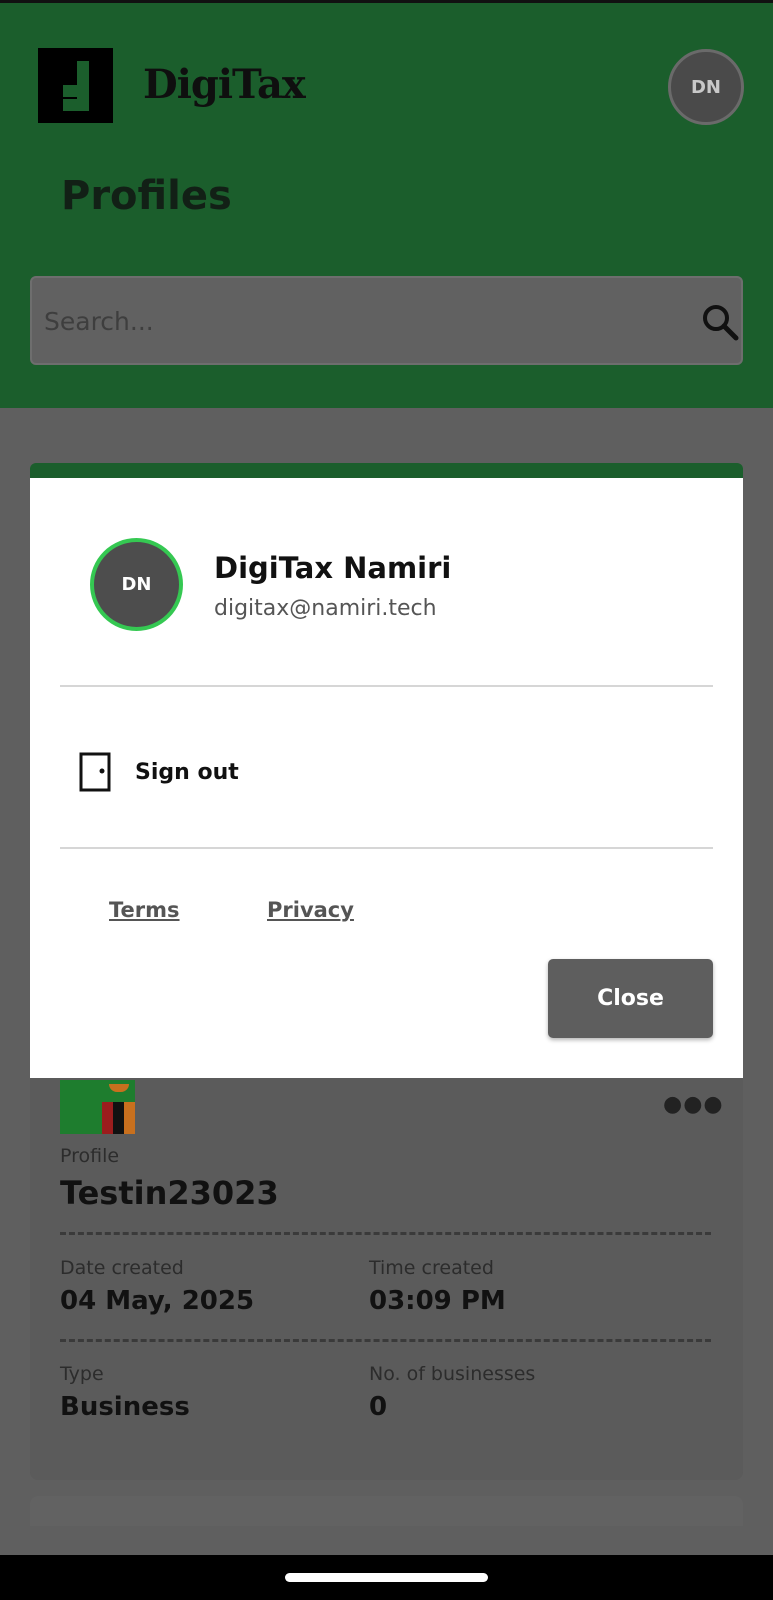 The width and height of the screenshot is (773, 1600). I want to click on page-title: Profiles, so click(146, 196).